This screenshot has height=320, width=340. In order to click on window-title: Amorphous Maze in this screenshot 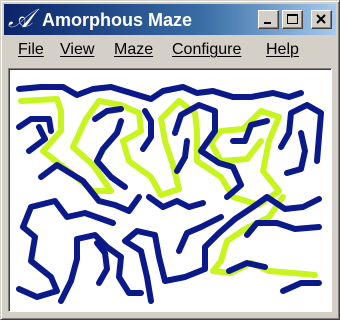, I will do `click(117, 20)`.